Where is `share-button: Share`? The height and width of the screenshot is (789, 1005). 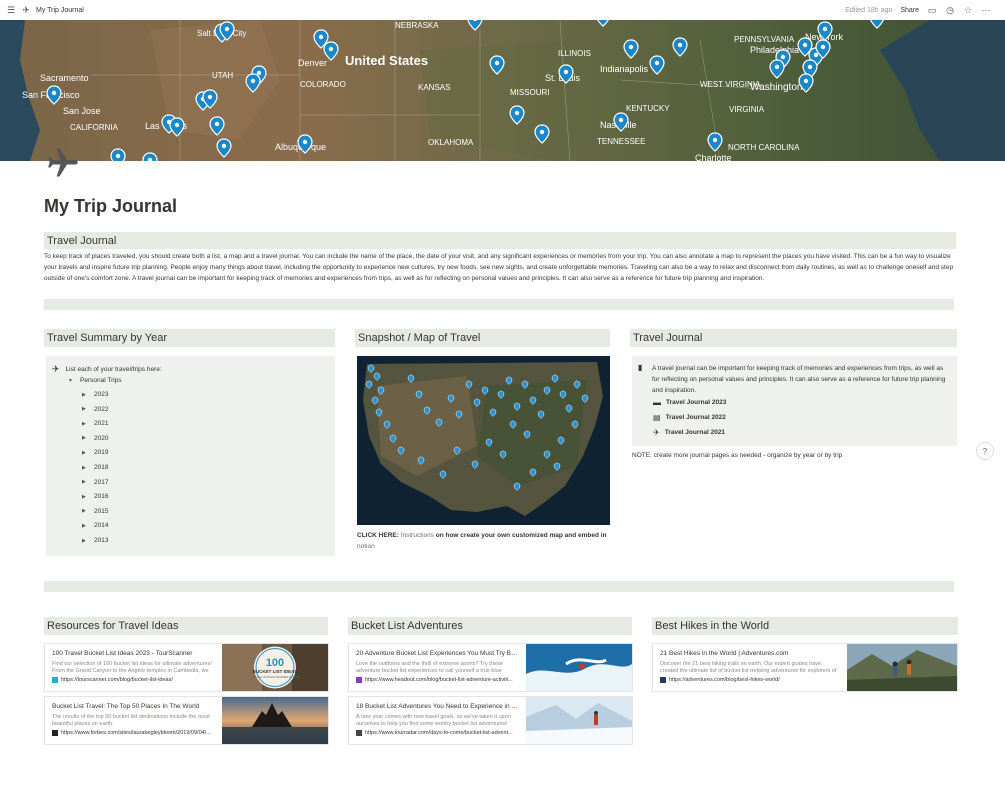 share-button: Share is located at coordinates (909, 10).